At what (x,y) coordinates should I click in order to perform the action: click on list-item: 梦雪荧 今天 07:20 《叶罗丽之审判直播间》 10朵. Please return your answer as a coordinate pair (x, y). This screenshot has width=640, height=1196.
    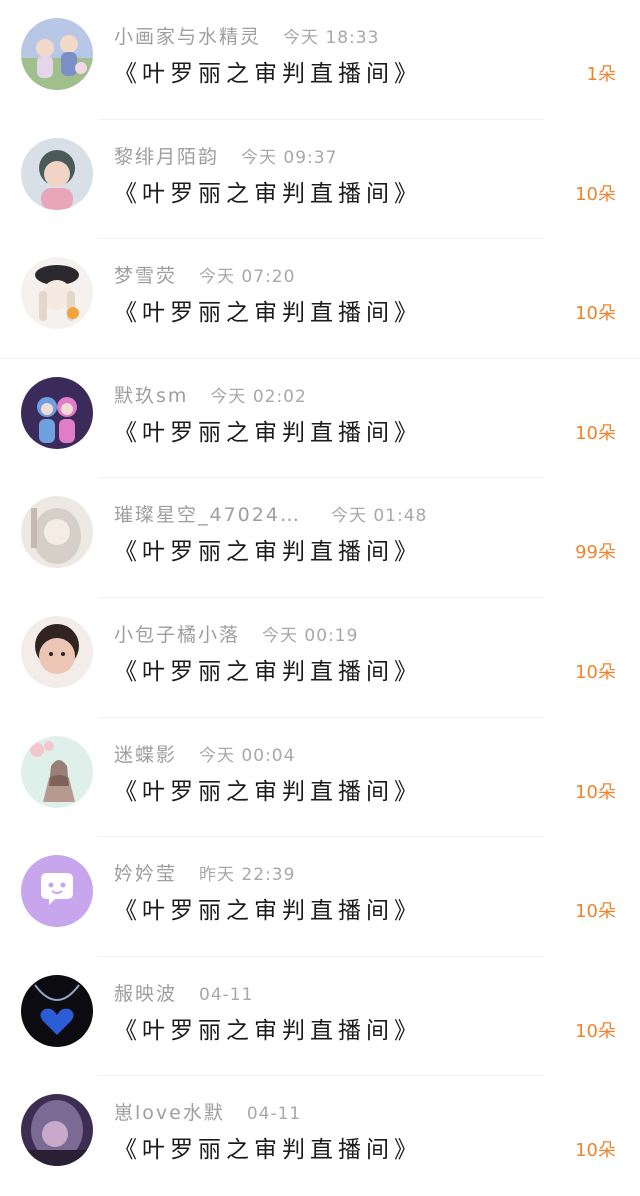
    Looking at the image, I should click on (320, 299).